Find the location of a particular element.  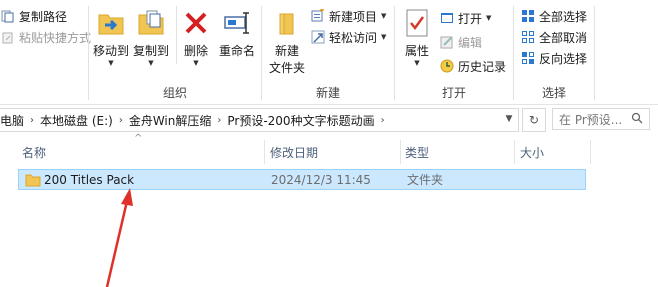

annotation-arrow is located at coordinates (119, 237).